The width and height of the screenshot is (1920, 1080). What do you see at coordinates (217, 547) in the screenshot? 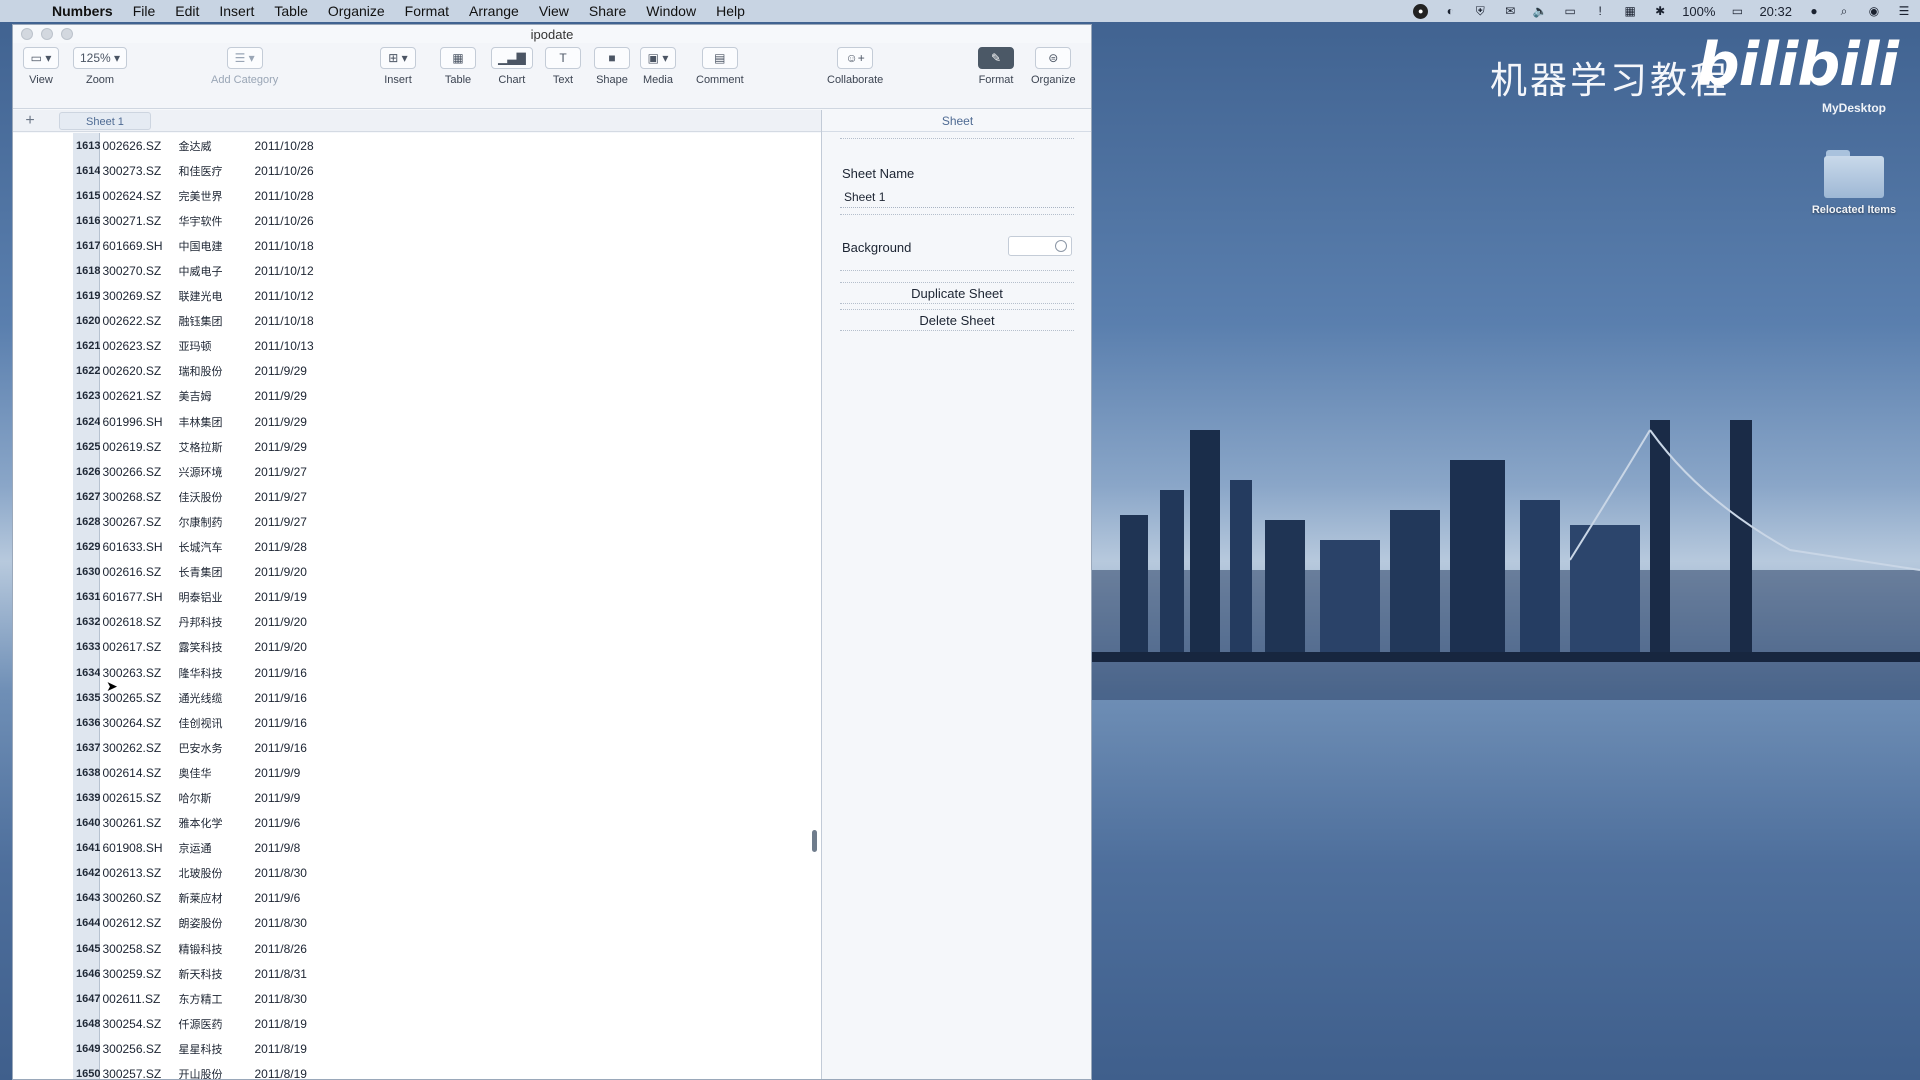
I see `table-row: 1629 601633.SH 长城汽车 2011/9/28` at bounding box center [217, 547].